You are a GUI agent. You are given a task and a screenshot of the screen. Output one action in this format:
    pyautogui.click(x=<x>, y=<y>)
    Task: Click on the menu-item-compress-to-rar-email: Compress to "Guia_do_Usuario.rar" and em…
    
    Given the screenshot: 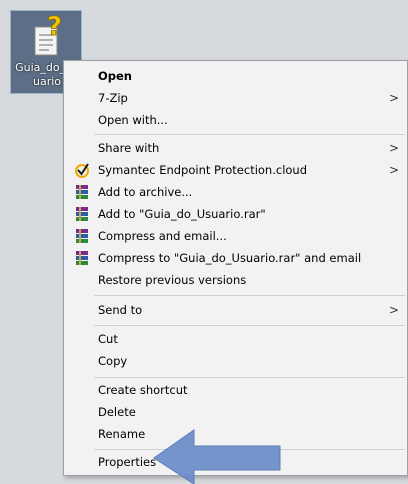 What is the action you would take?
    pyautogui.click(x=235, y=258)
    